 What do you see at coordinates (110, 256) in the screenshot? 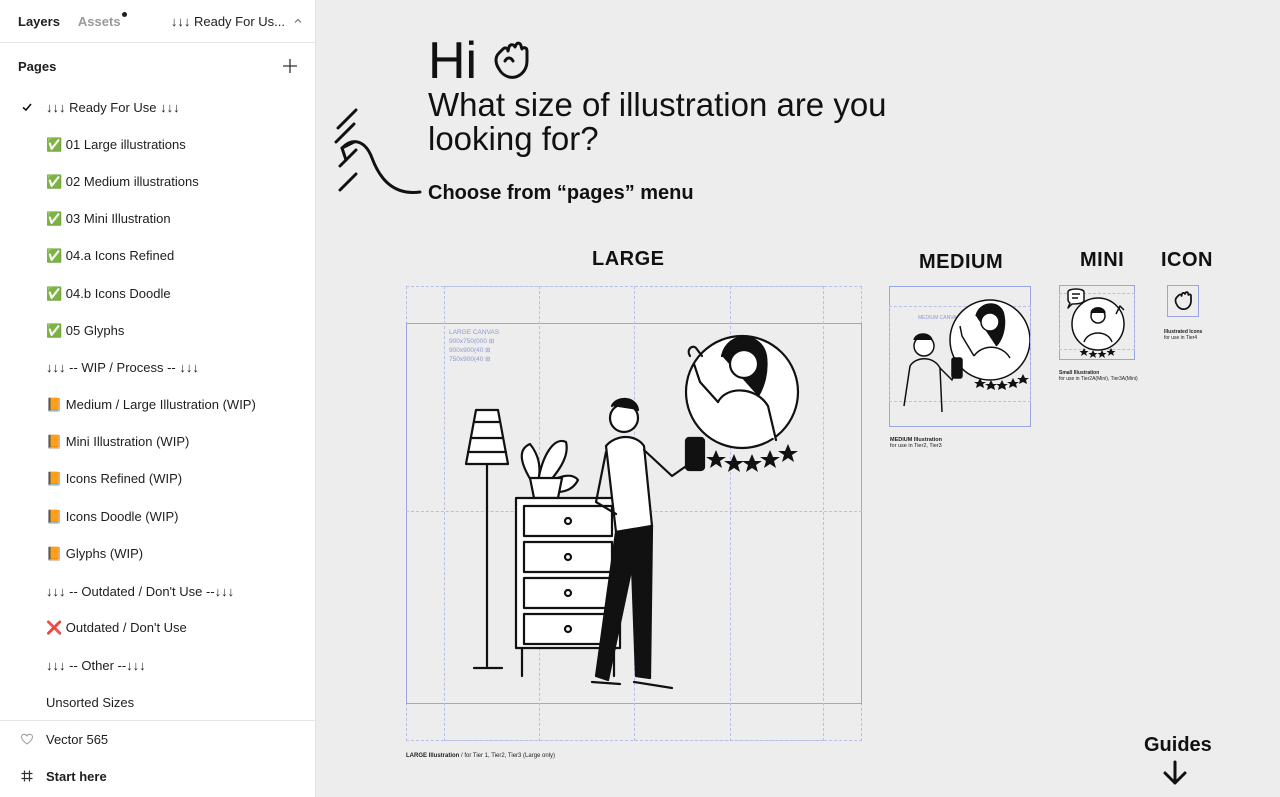
I see `page-item-label: ✅ 04.a Icons Refined` at bounding box center [110, 256].